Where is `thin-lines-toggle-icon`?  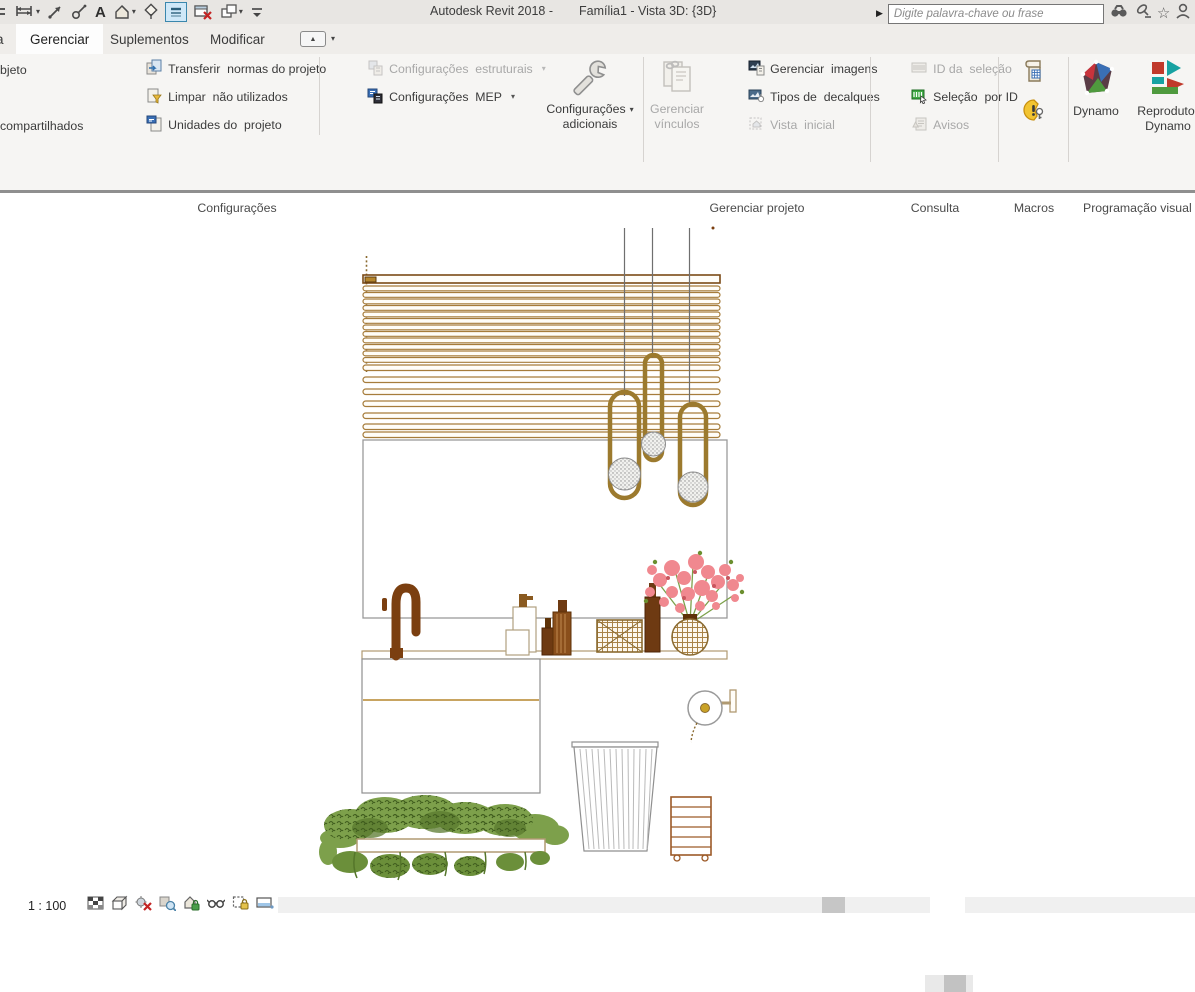
thin-lines-toggle-icon is located at coordinates (175, 12).